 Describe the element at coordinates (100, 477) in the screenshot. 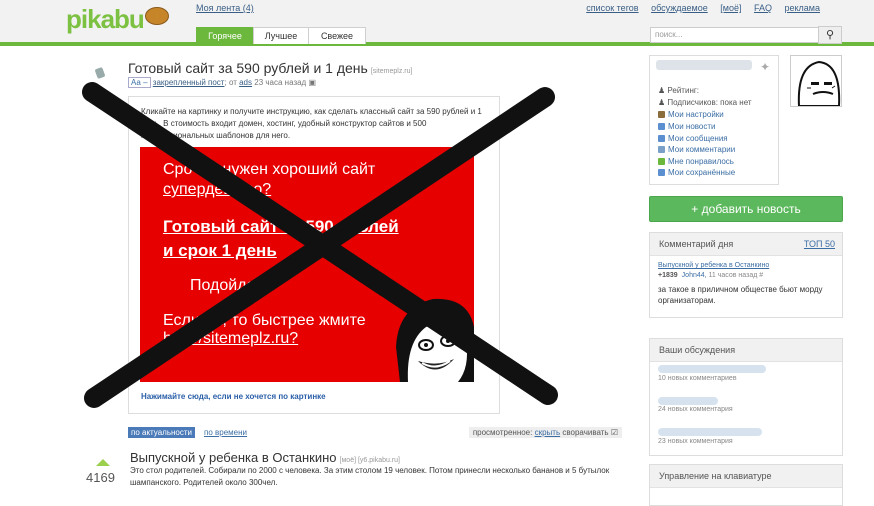

I see `post-rating: 4169` at that location.